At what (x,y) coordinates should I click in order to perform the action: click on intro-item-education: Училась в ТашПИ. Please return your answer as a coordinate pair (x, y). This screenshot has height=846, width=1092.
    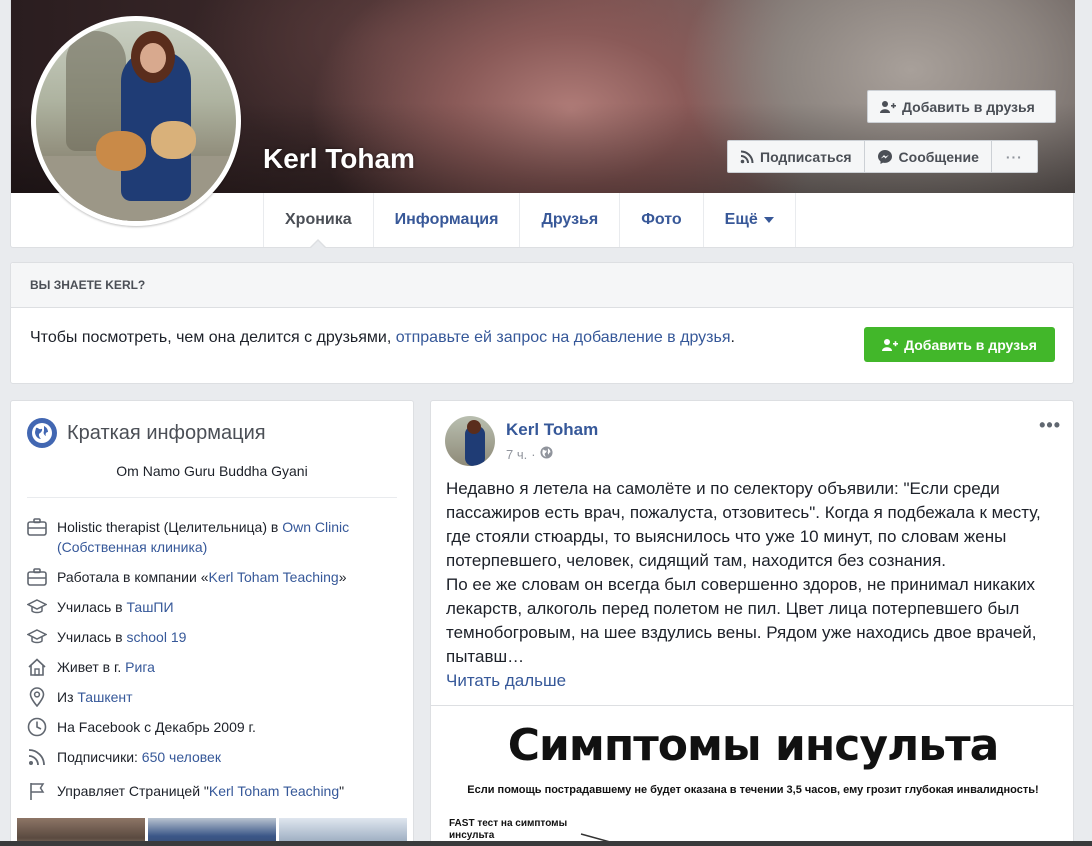
    Looking at the image, I should click on (212, 607).